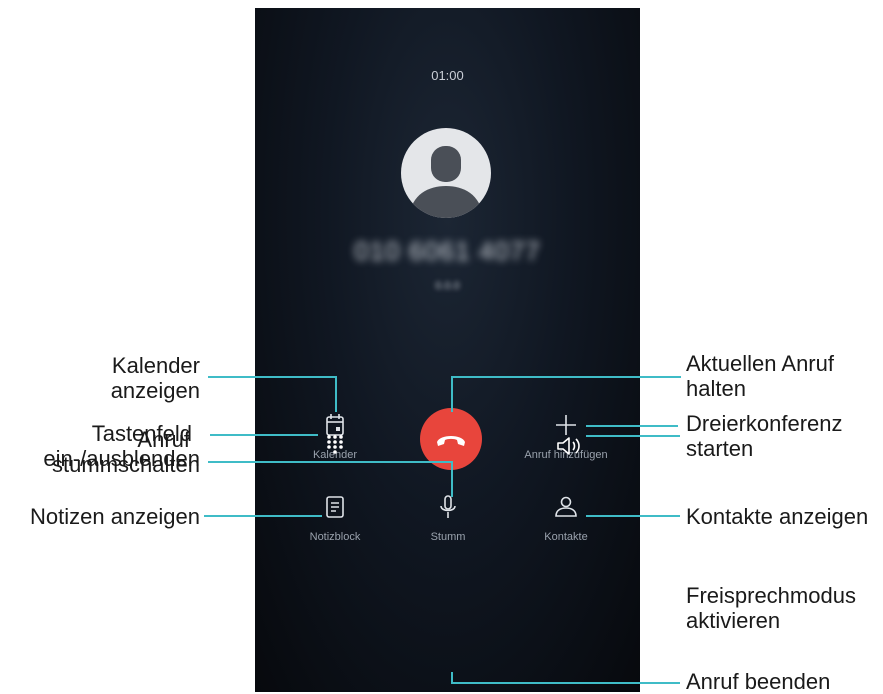 This screenshot has height=694, width=883. Describe the element at coordinates (720, 448) in the screenshot. I see `annotation-conference-line2: starten` at that location.